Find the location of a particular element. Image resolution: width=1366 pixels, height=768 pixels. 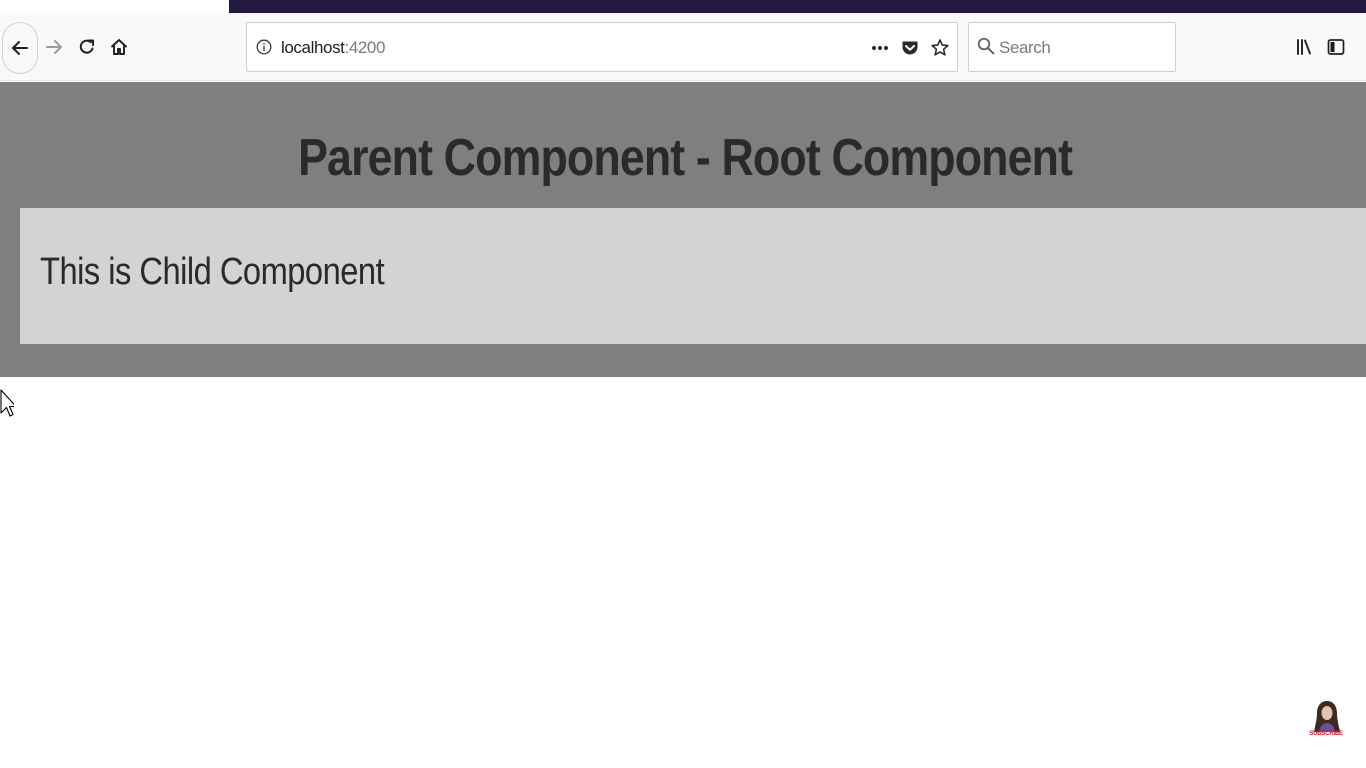

subscribe-watermark: SUBSCRIBE is located at coordinates (1326, 721).